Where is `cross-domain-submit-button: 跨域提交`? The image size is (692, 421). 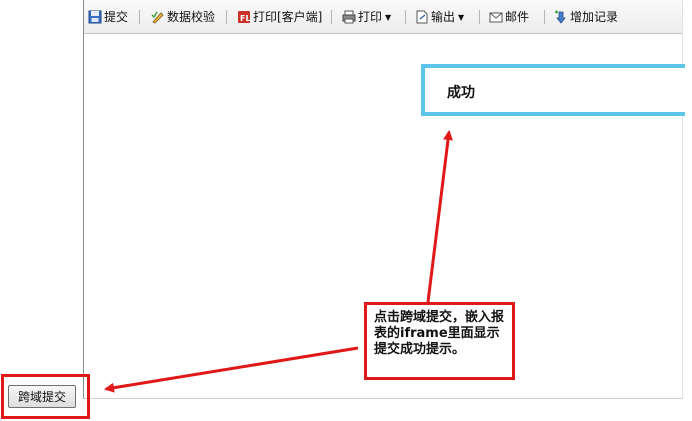 cross-domain-submit-button: 跨域提交 is located at coordinates (42, 396).